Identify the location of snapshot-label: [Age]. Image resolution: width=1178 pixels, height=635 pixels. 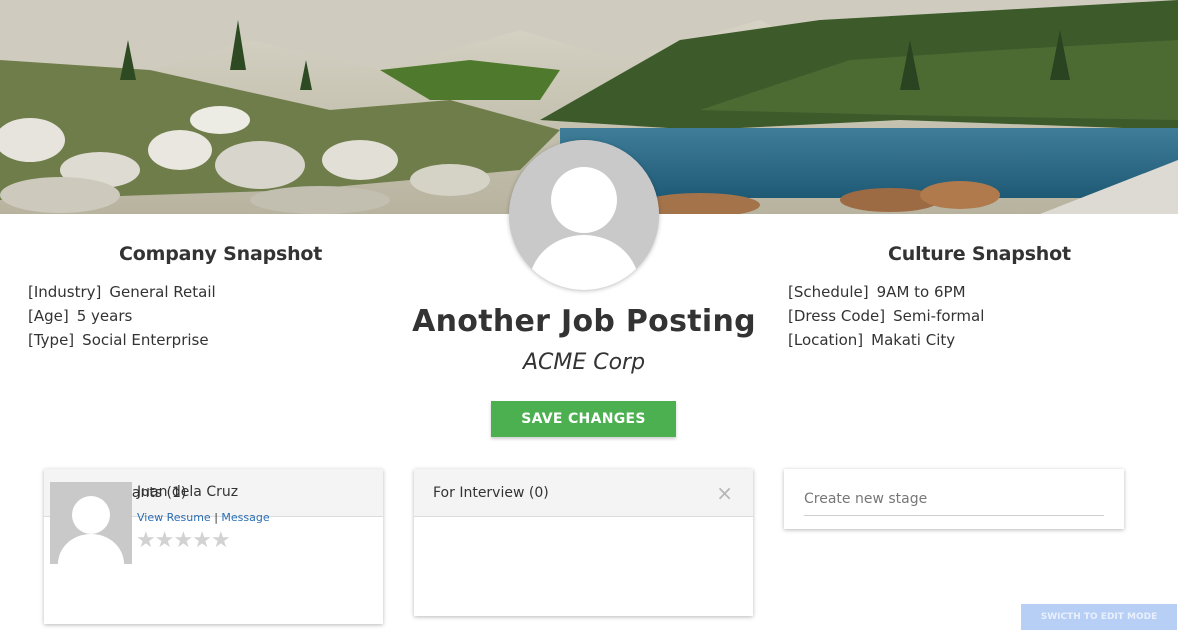
(48, 316).